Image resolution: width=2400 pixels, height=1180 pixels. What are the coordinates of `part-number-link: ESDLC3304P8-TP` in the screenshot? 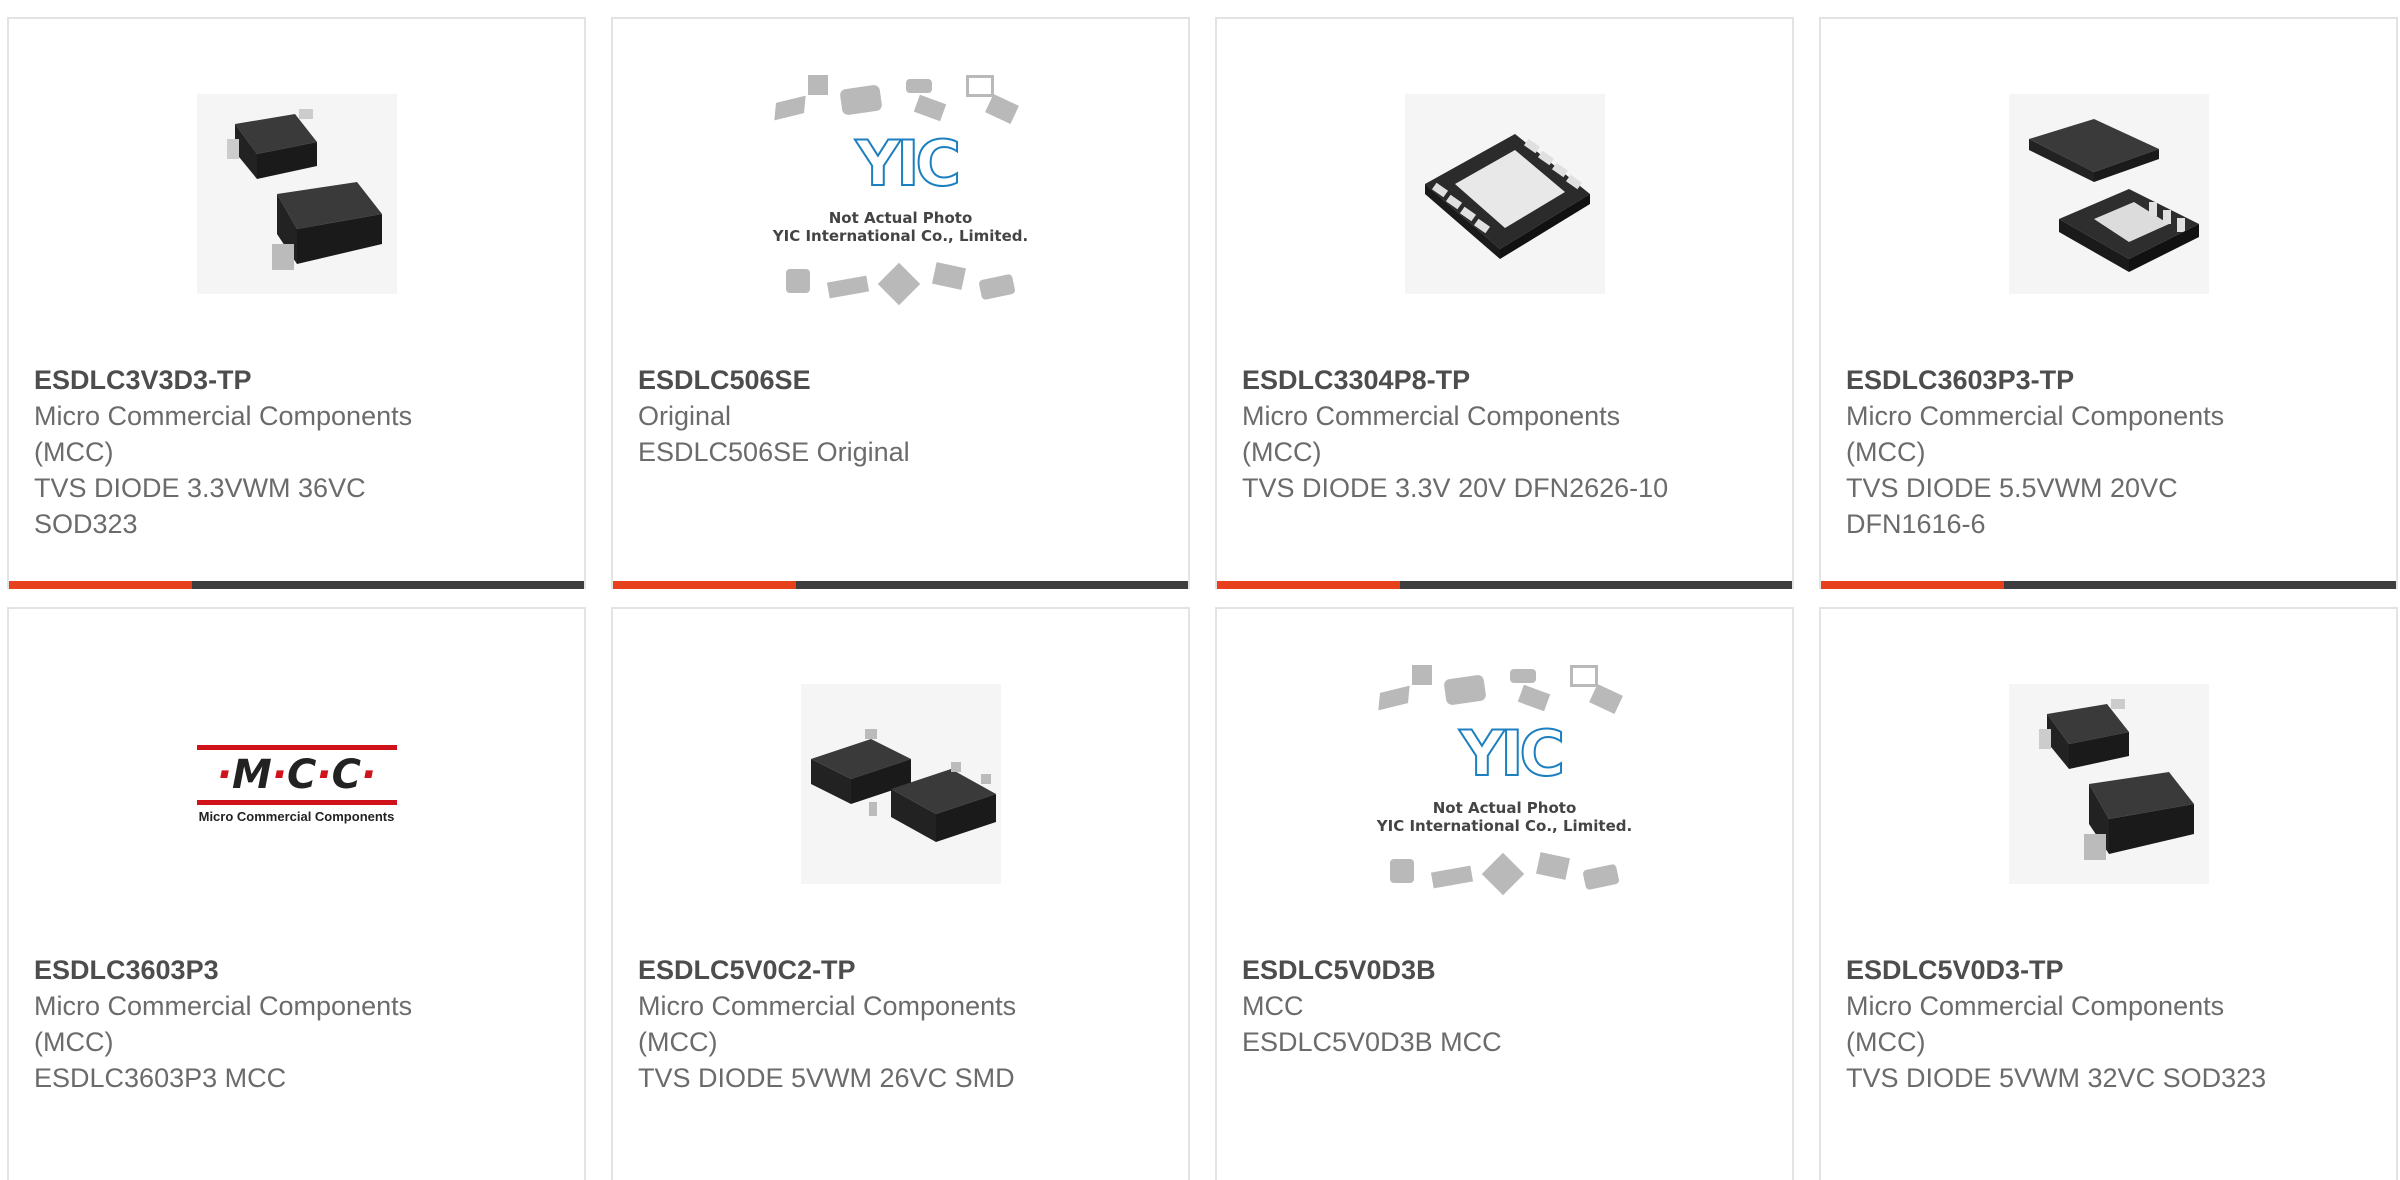 It's located at (1462, 380).